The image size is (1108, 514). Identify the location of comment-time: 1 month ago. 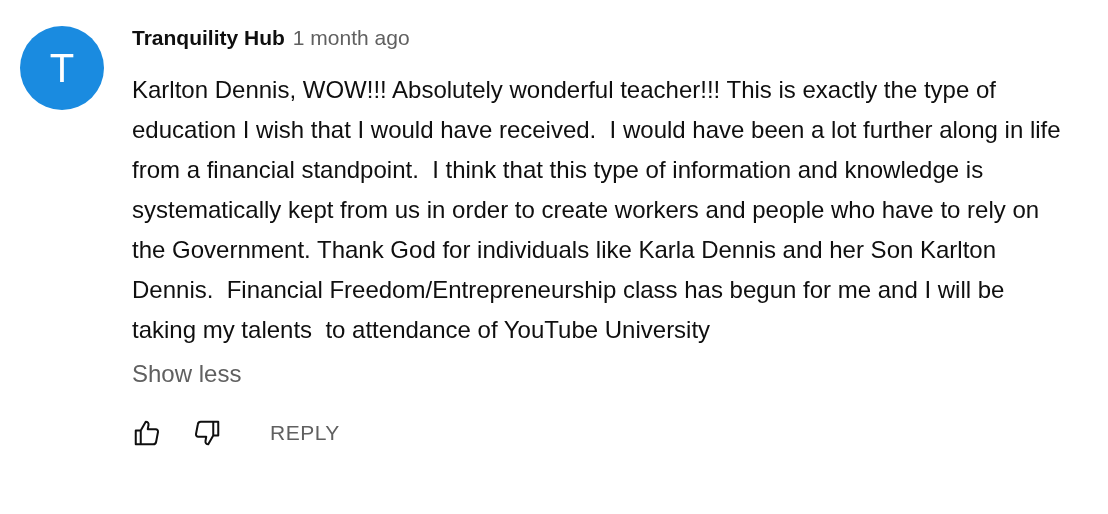
(351, 38).